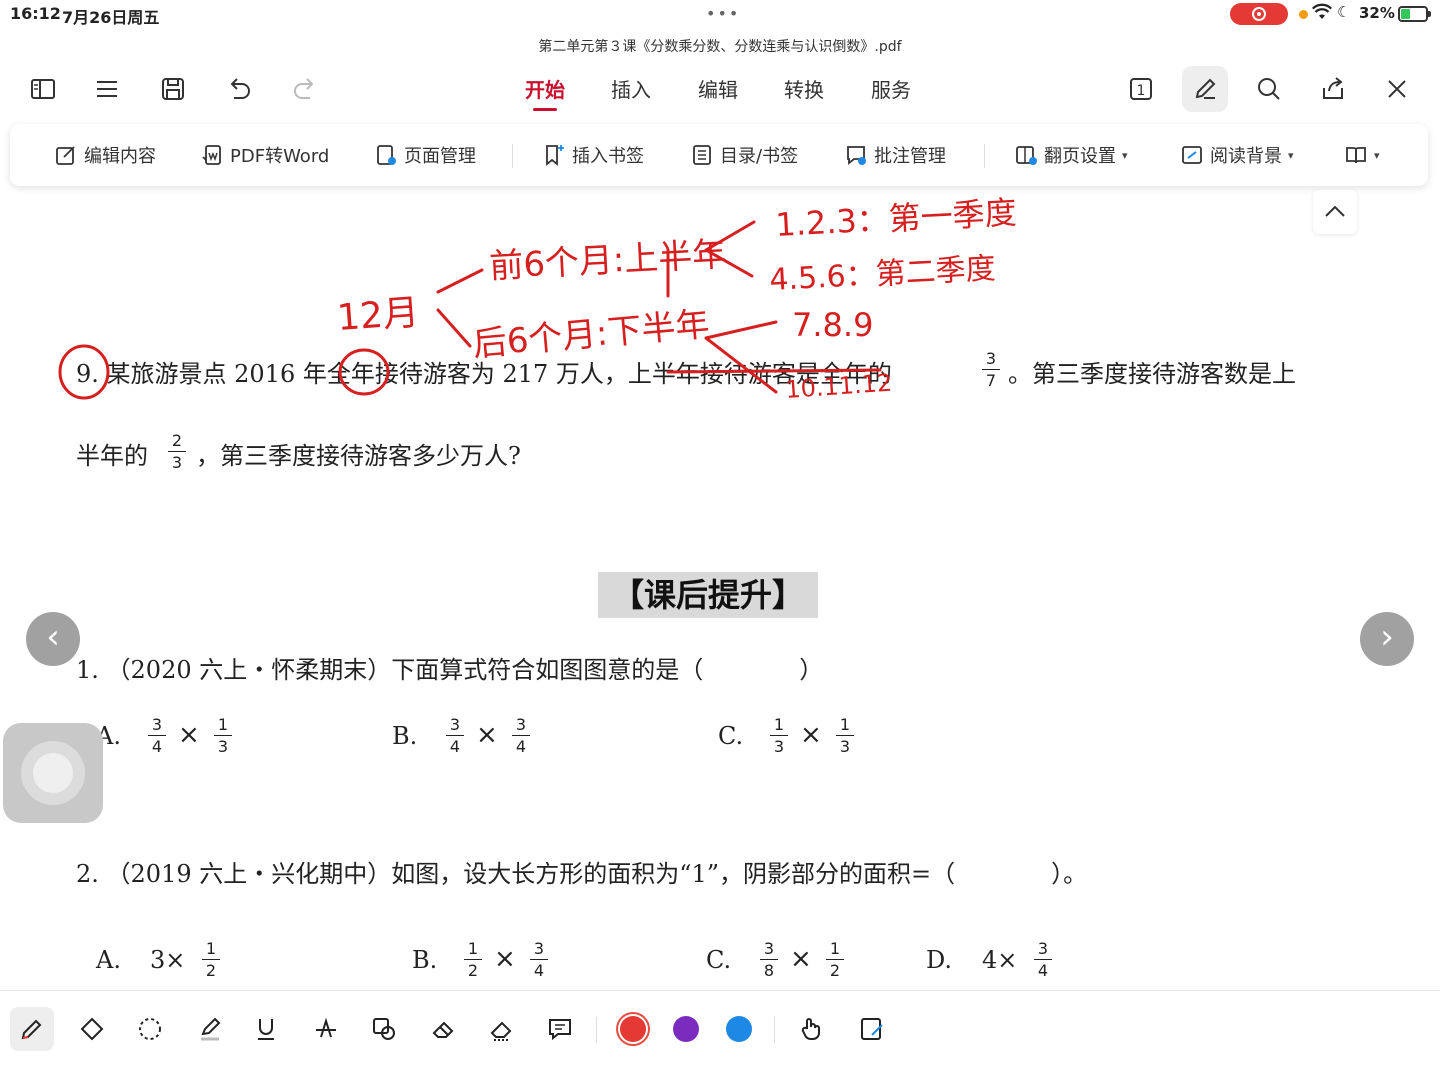 This screenshot has width=1440, height=1080. Describe the element at coordinates (1322, 14) in the screenshot. I see `wifi-icon` at that location.